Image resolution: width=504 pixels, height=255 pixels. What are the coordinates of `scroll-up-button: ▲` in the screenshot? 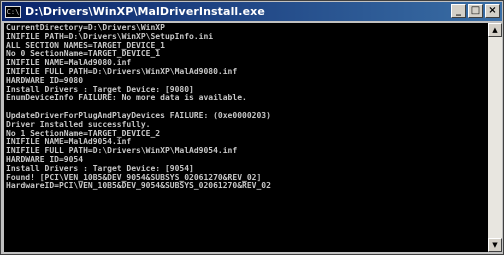 It's located at (495, 30).